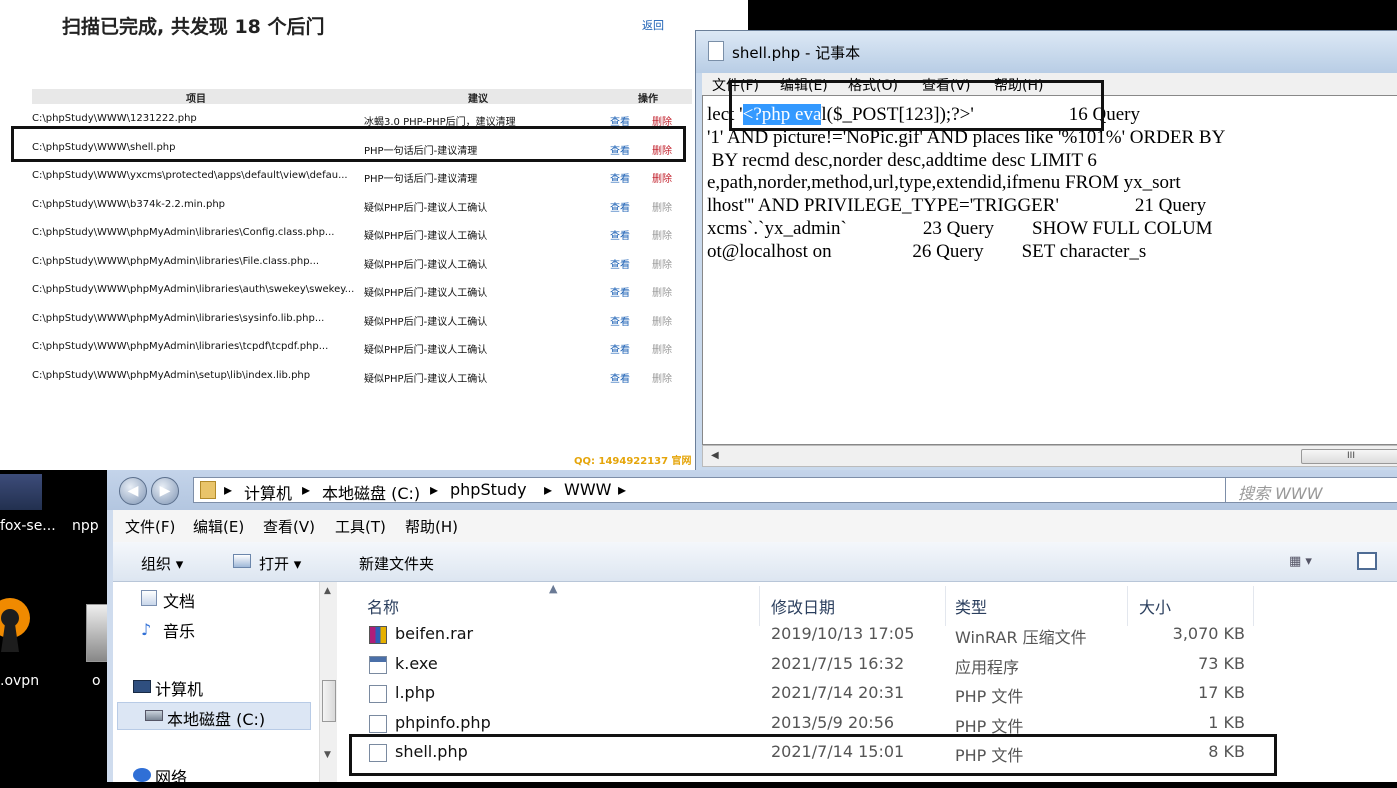  Describe the element at coordinates (1300, 561) in the screenshot. I see `view-options-icon: ▦ ▾` at that location.